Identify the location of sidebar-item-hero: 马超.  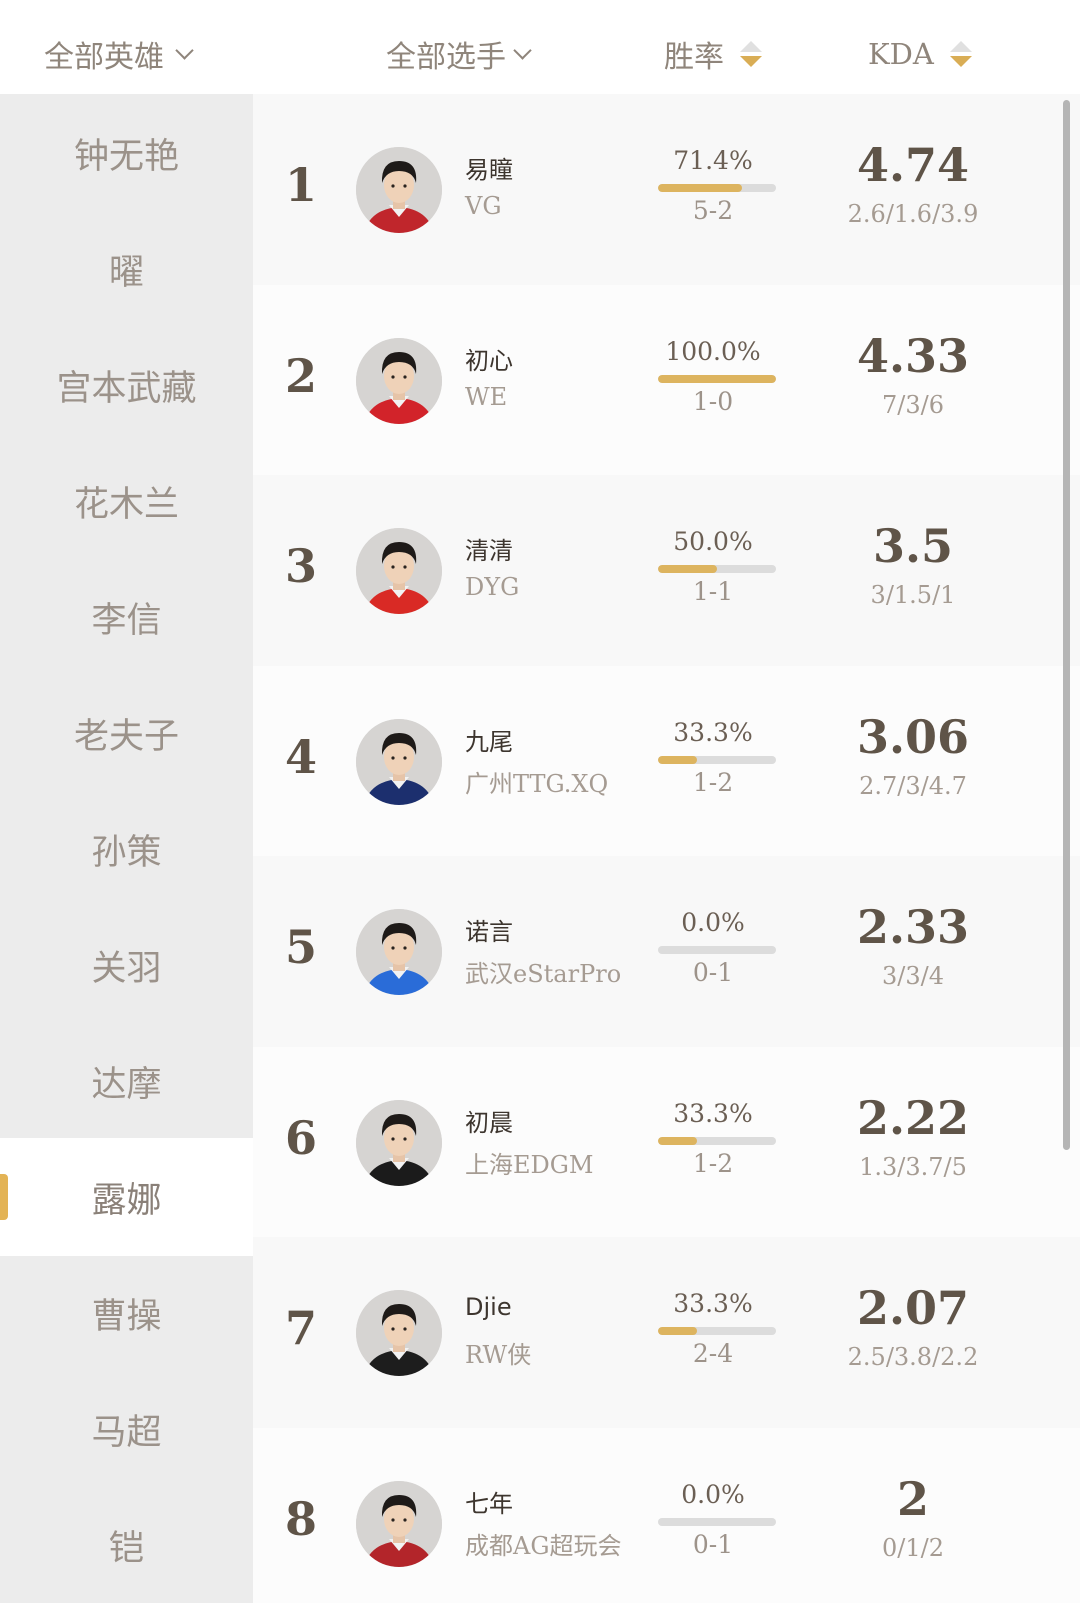
(126, 1429).